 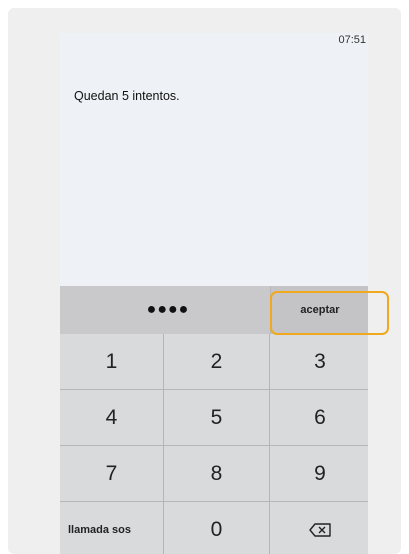 What do you see at coordinates (127, 96) in the screenshot?
I see `attempts-message: Quedan 5 intentos.` at bounding box center [127, 96].